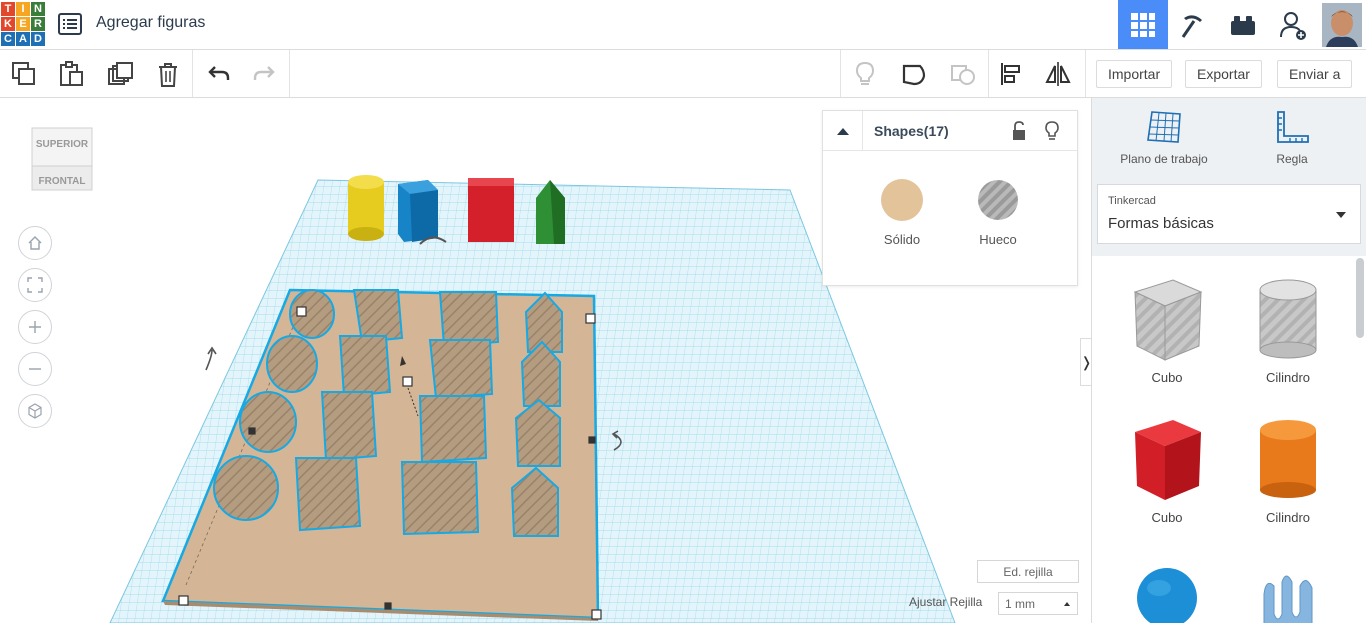  Describe the element at coordinates (946, 602) in the screenshot. I see `snap-grid-label: Ajustar Rejilla` at that location.